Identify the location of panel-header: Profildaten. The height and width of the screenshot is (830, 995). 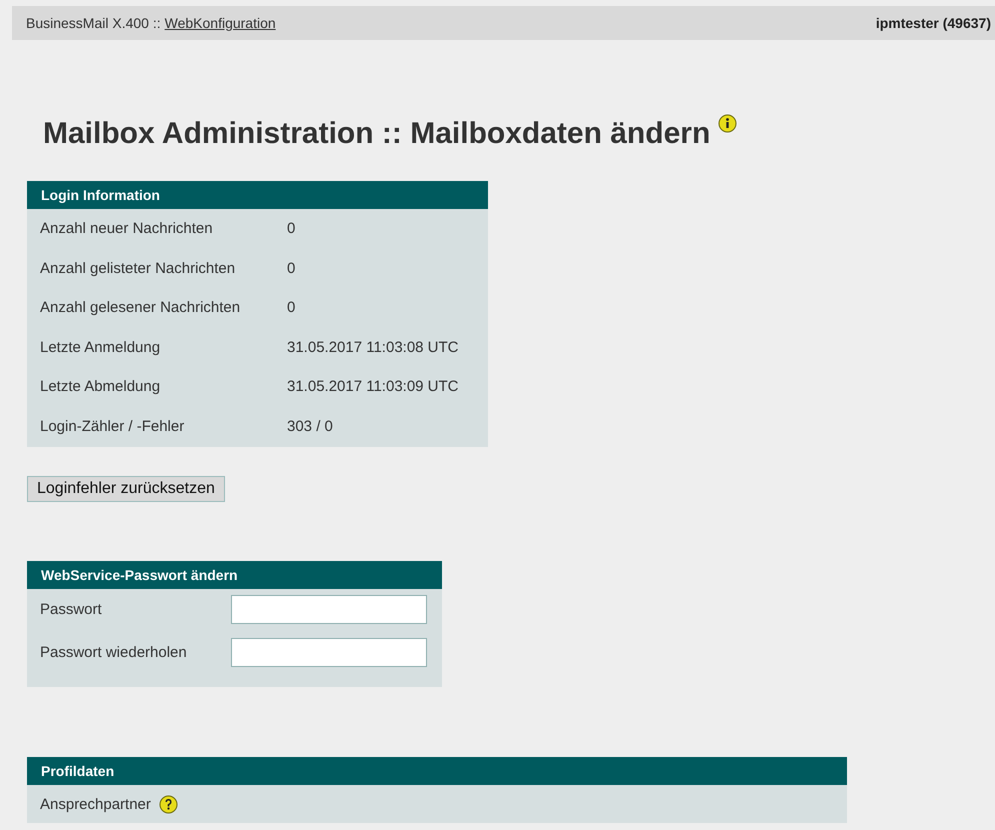
(437, 771).